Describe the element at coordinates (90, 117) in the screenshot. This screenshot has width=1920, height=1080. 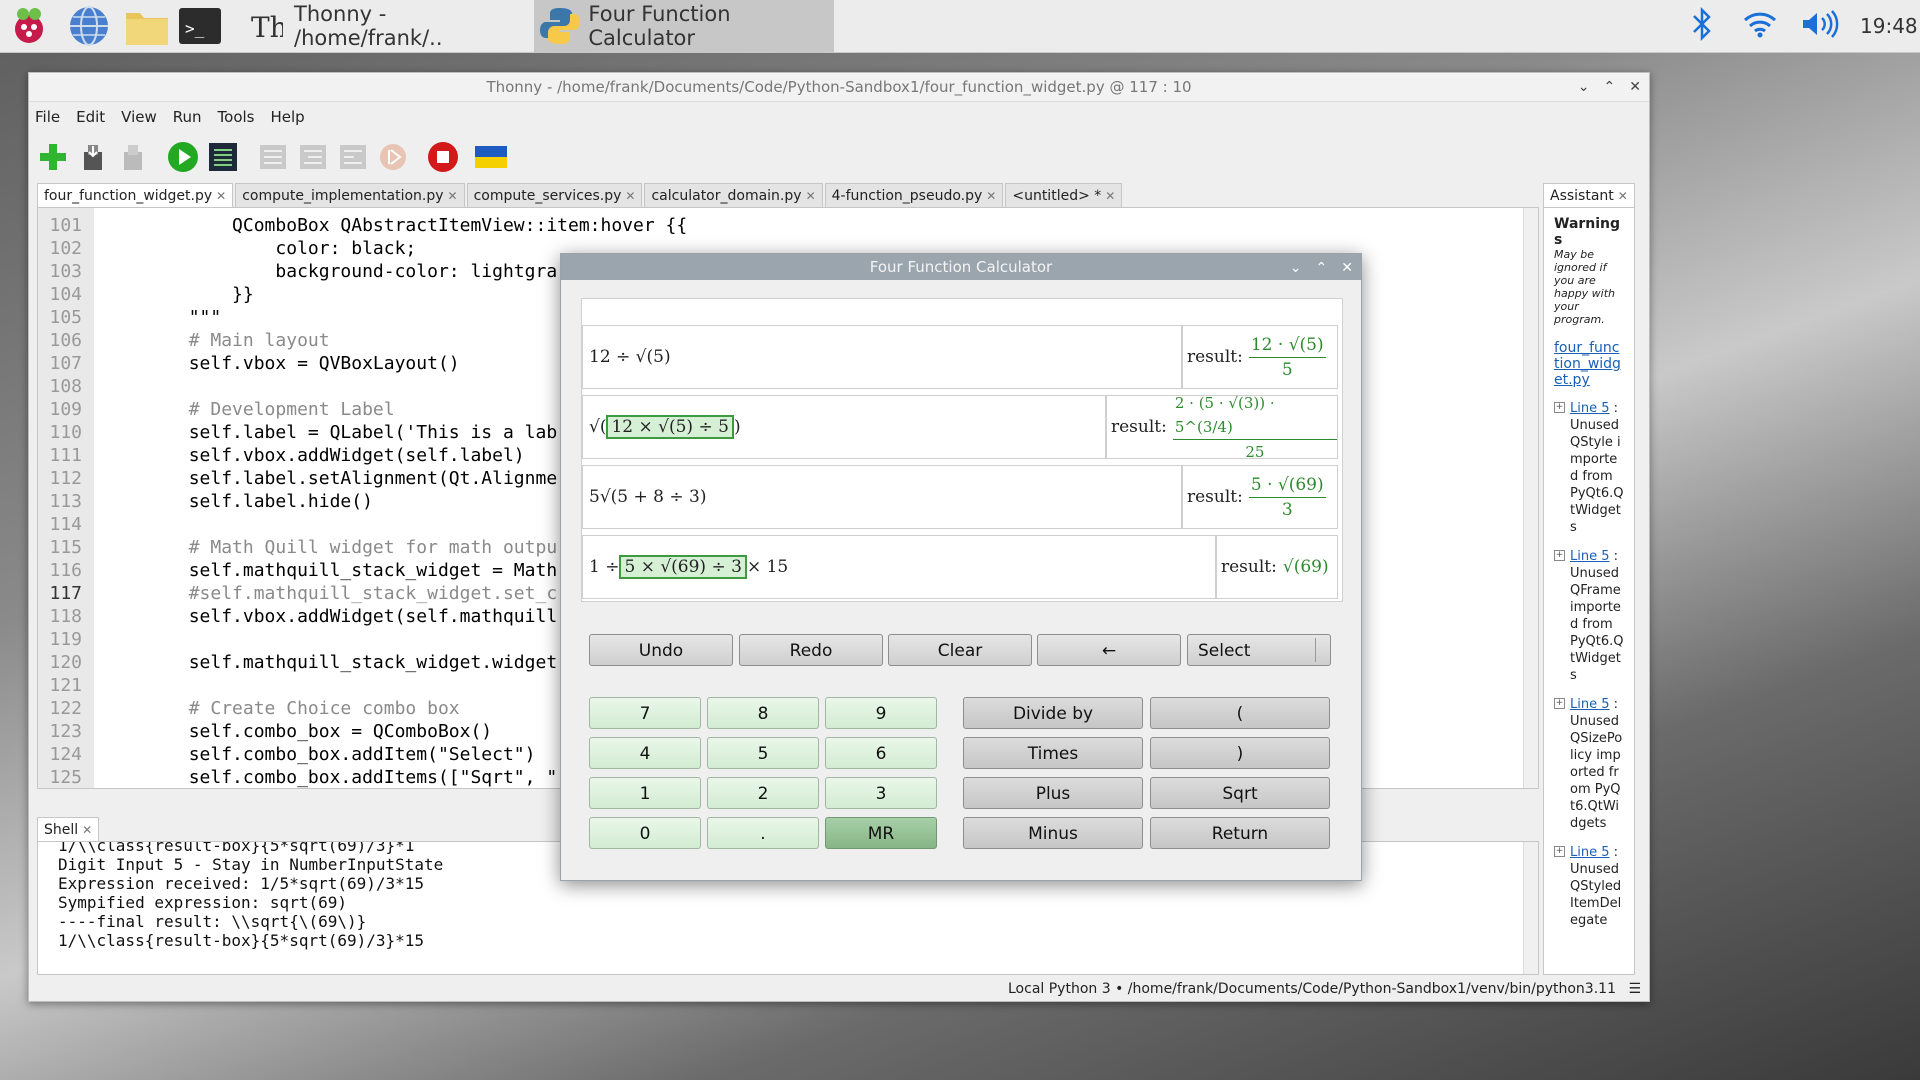
I see `menu-edit: Edit` at that location.